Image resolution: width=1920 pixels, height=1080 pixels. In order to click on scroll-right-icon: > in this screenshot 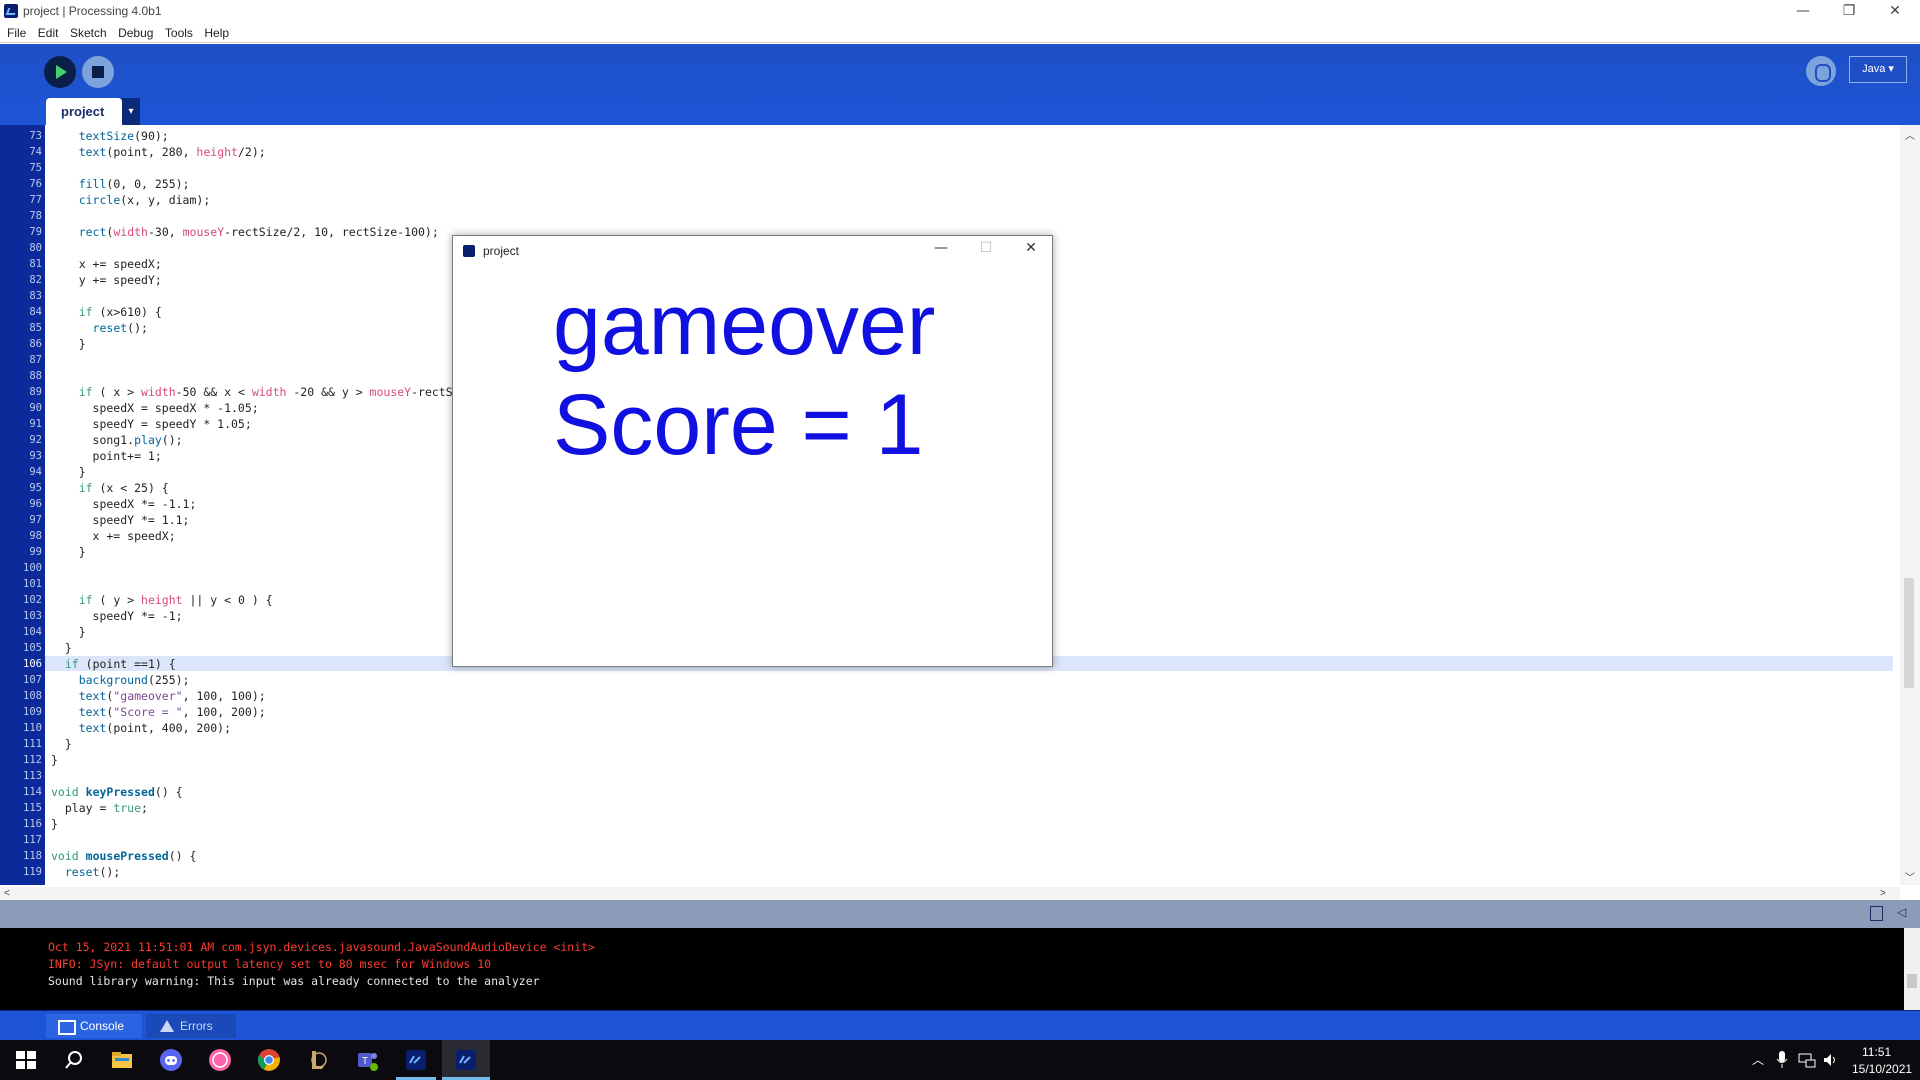, I will do `click(1883, 893)`.